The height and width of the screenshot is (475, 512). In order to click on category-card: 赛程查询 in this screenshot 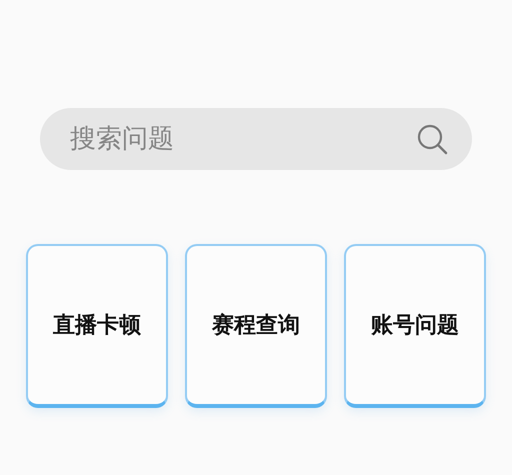, I will do `click(256, 326)`.